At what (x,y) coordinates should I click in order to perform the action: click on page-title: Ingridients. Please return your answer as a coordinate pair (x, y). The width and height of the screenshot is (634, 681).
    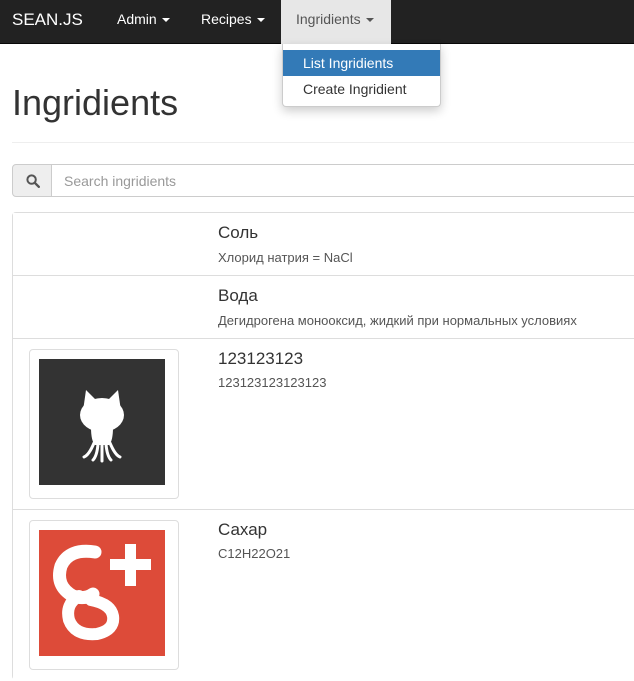
    Looking at the image, I should click on (95, 102).